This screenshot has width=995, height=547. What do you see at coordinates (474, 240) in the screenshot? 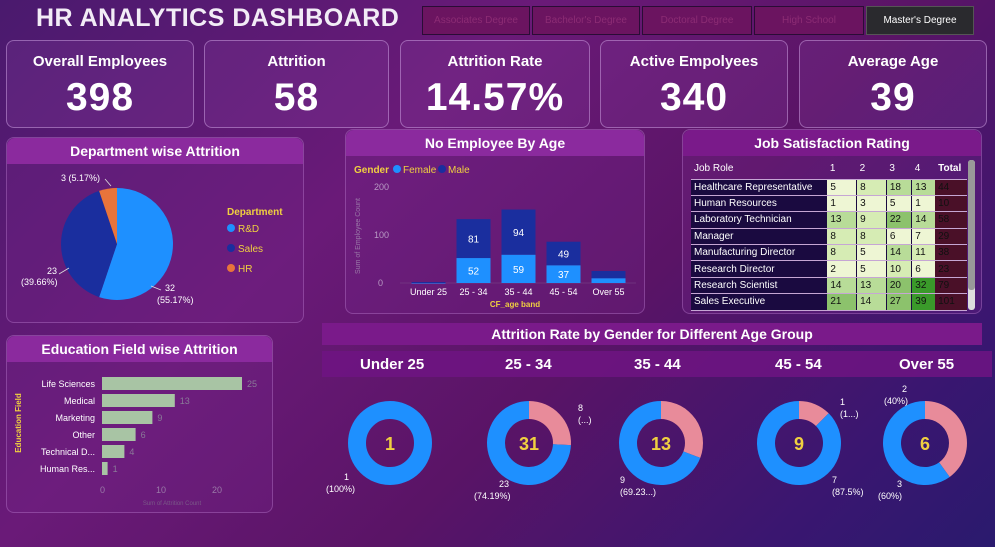
I see `data-label-male: 81` at bounding box center [474, 240].